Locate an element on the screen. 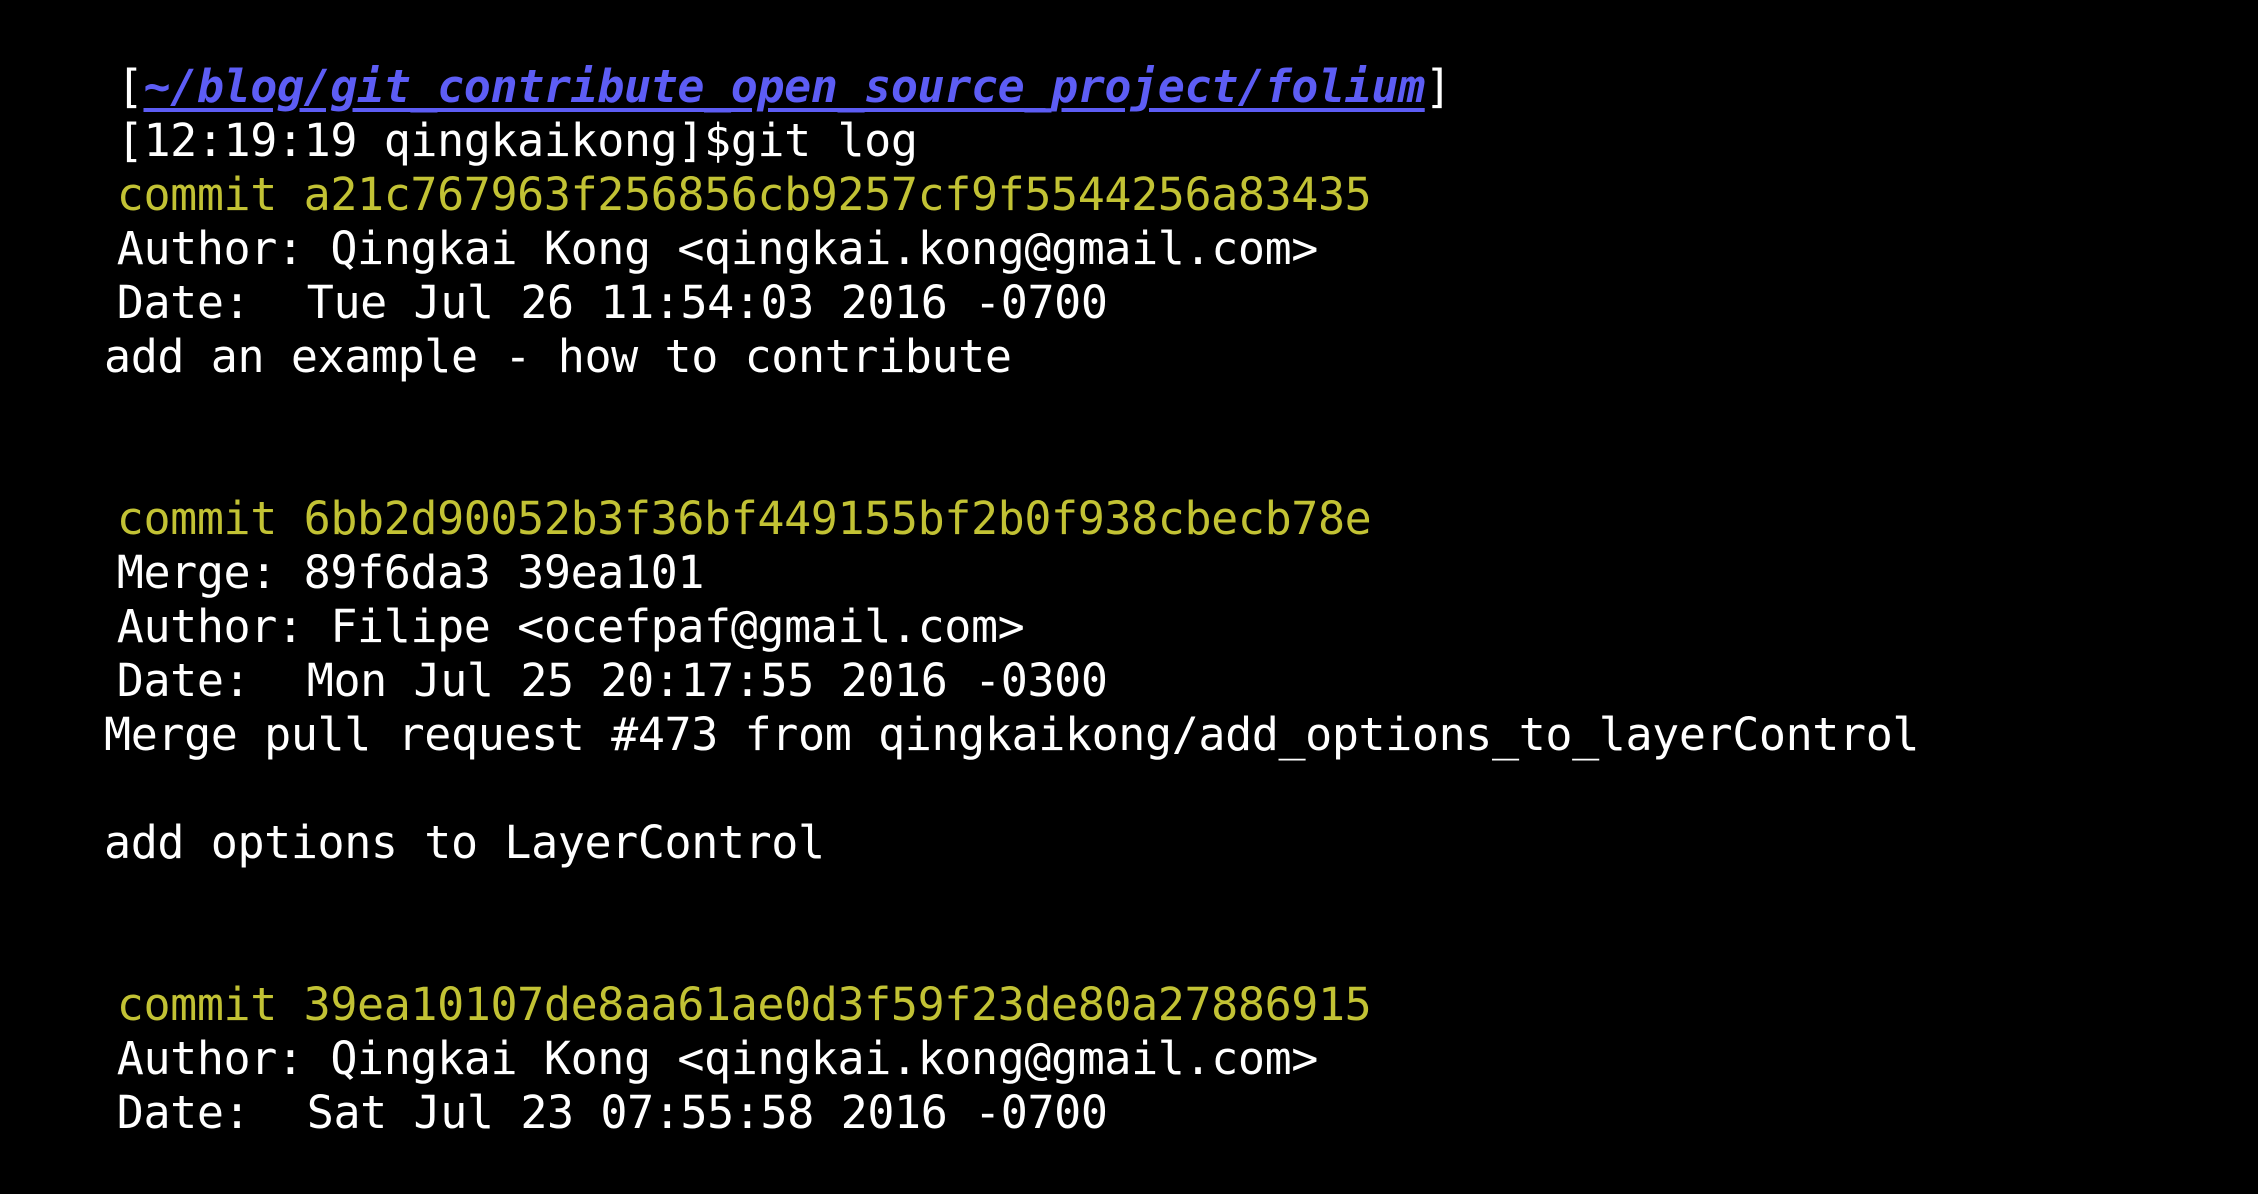  date-line: Date: Sat Jul 23 07:55:58 2016 -0700 is located at coordinates (559, 1085).